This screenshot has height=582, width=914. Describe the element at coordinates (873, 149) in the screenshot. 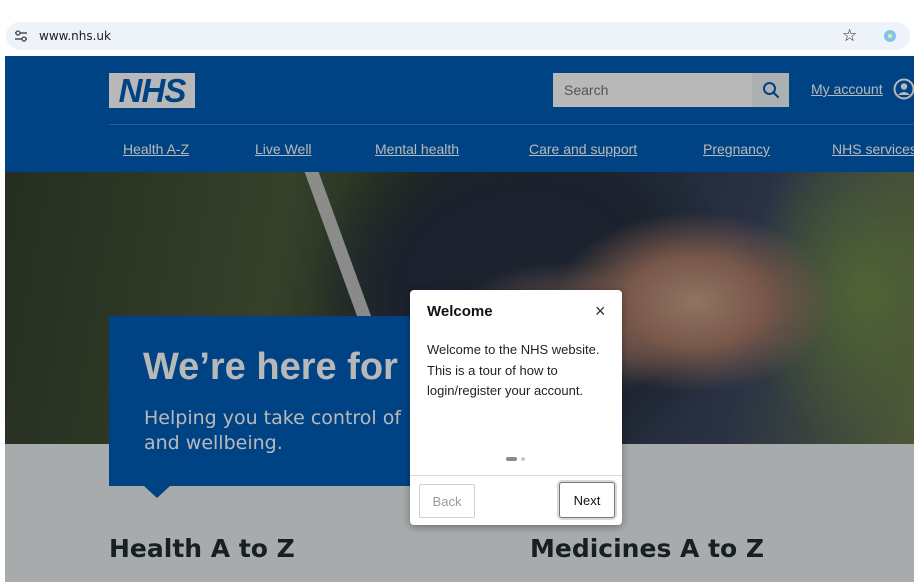

I see `nav-nhs-services: NHS services` at that location.